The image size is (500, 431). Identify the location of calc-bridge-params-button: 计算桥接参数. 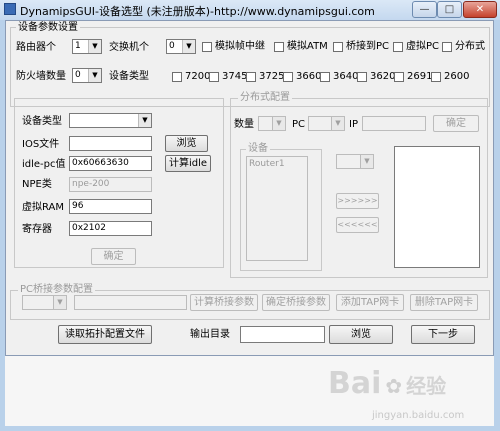
(224, 302).